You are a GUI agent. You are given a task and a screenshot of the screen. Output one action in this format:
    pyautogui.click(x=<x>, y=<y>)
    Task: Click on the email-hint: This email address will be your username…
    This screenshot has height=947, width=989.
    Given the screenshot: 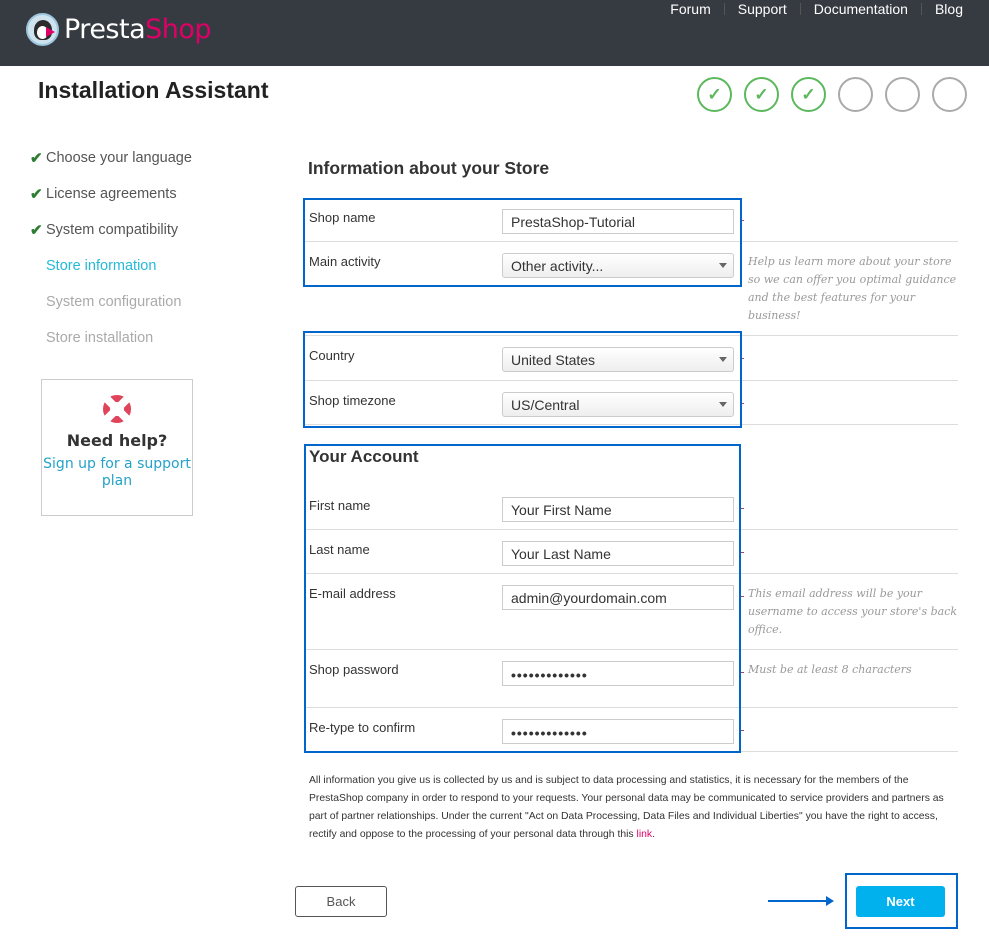 What is the action you would take?
    pyautogui.click(x=853, y=611)
    